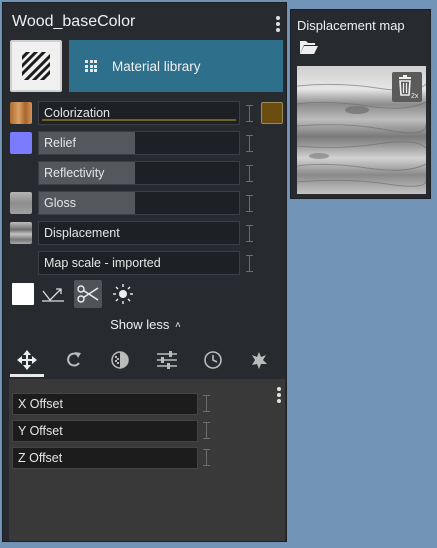  What do you see at coordinates (88, 294) in the screenshot?
I see `scissors-icon` at bounding box center [88, 294].